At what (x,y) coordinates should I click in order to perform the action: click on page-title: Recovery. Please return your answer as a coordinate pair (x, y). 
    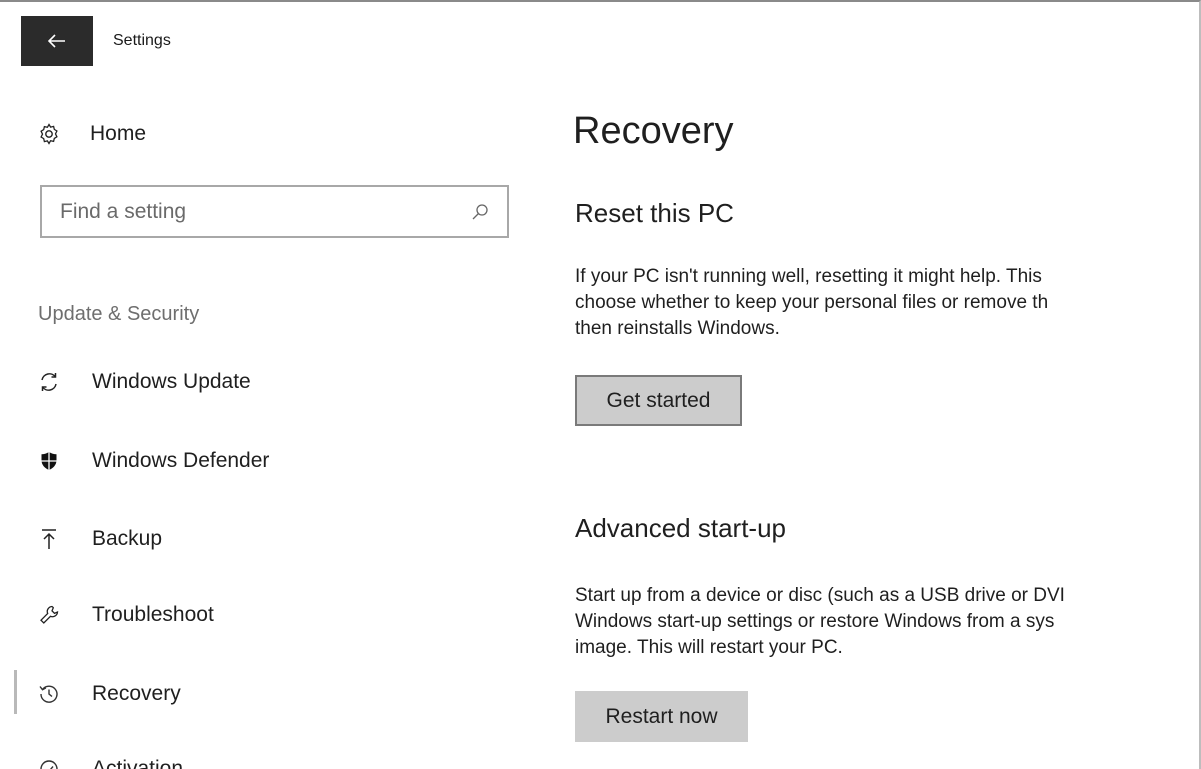
    Looking at the image, I should click on (653, 131).